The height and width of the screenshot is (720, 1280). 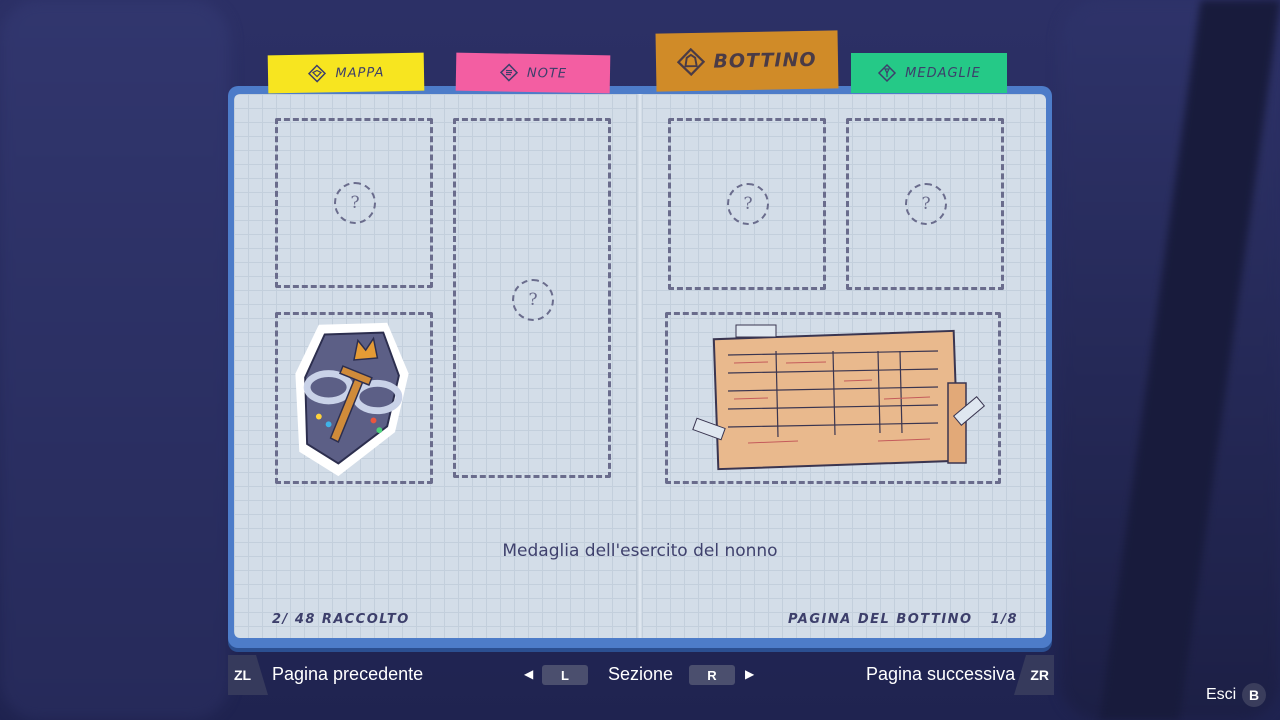 What do you see at coordinates (509, 72) in the screenshot?
I see `notes-icon` at bounding box center [509, 72].